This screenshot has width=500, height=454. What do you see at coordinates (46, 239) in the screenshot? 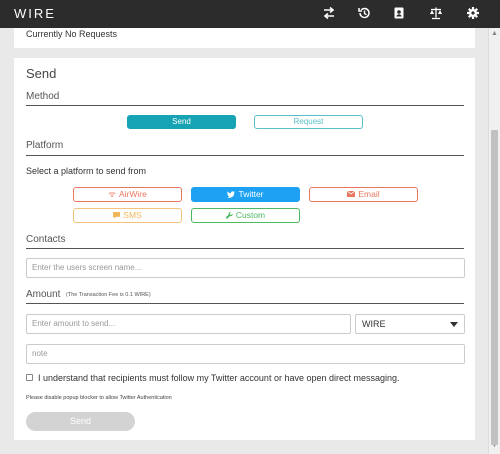
I see `contacts-label: Contacts` at bounding box center [46, 239].